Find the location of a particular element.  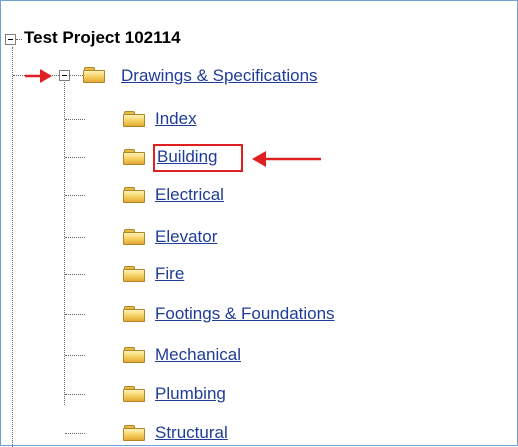

folder-link-footings-foundations: Footings & Foundations is located at coordinates (245, 314).